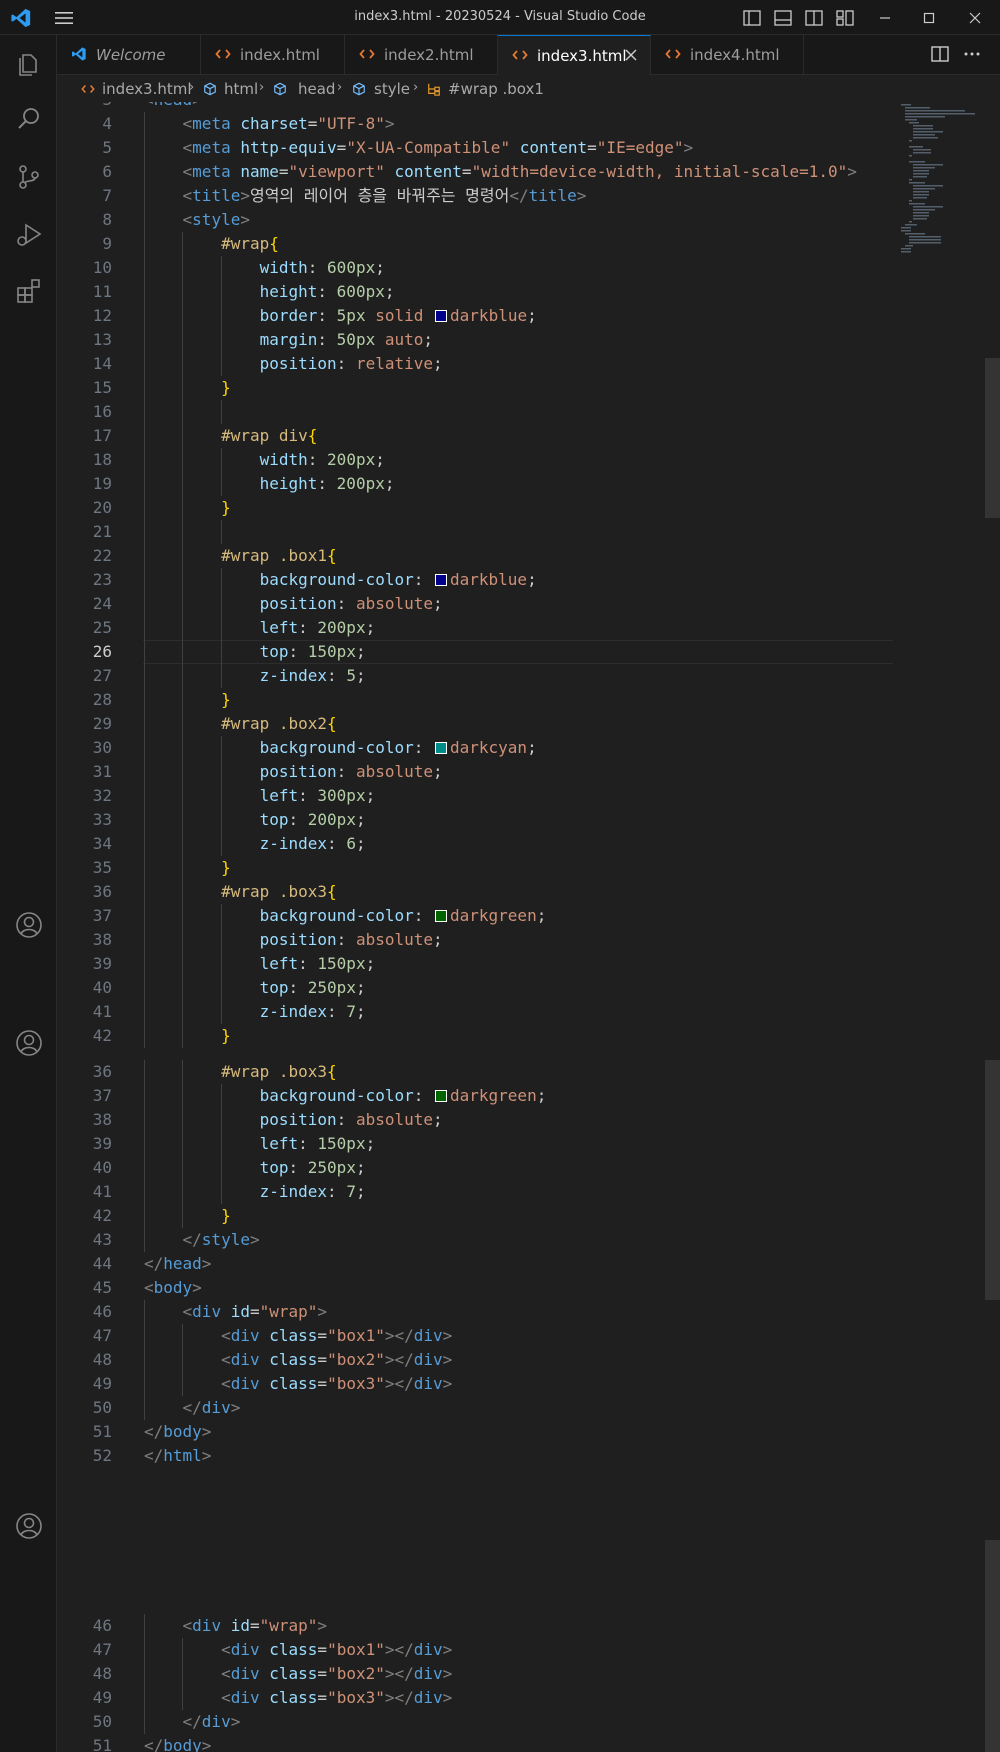 The width and height of the screenshot is (1000, 1752). What do you see at coordinates (102, 771) in the screenshot?
I see `line-number: 31` at bounding box center [102, 771].